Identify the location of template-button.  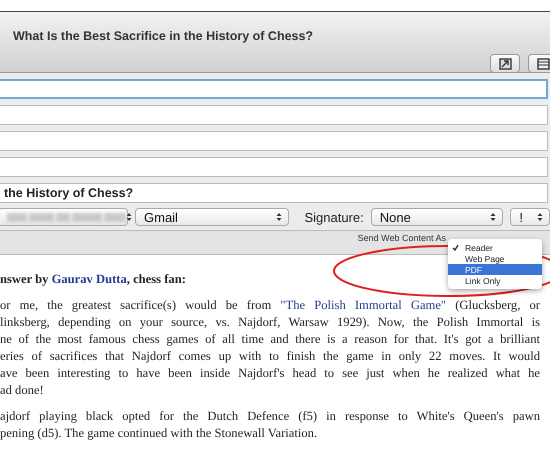
(539, 63).